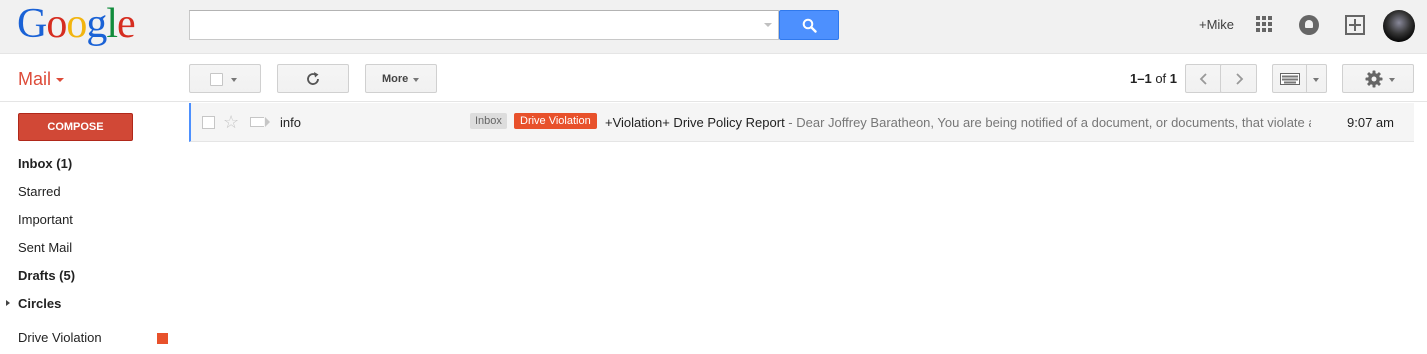 This screenshot has height=354, width=1427. Describe the element at coordinates (713, 78) in the screenshot. I see `action-bar: Mail More 1–1 of 1` at that location.